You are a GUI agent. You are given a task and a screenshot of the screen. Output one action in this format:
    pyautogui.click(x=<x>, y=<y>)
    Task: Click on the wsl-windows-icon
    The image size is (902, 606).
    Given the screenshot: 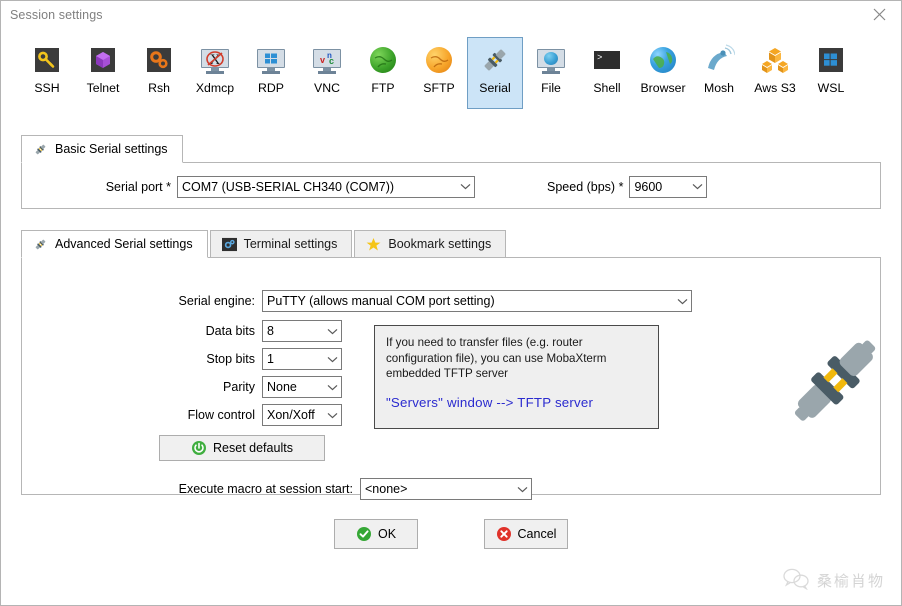 What is the action you would take?
    pyautogui.click(x=831, y=60)
    